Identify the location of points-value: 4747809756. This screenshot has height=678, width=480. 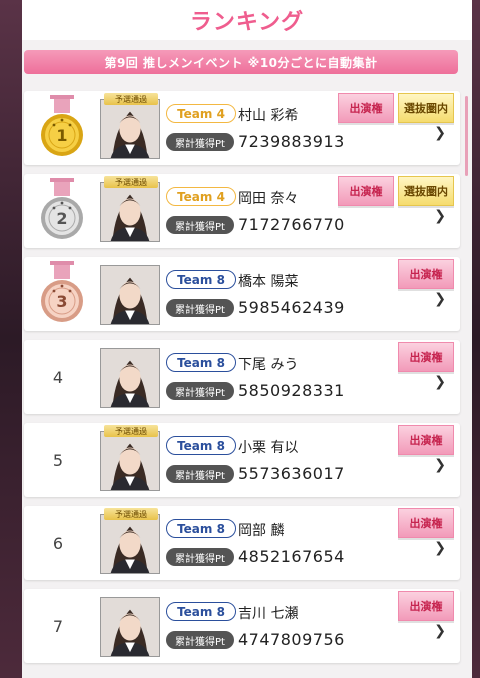
(291, 639).